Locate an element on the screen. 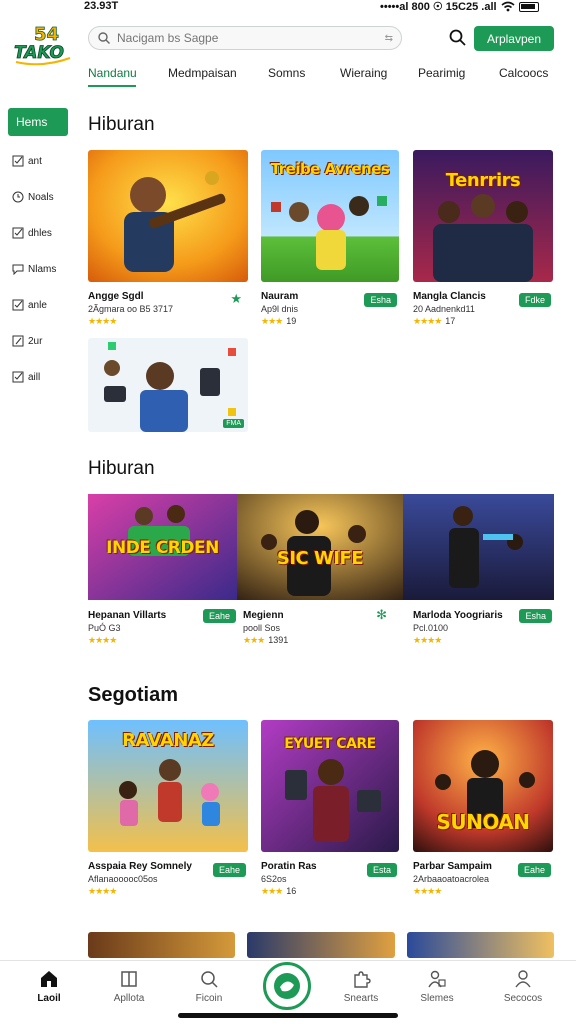 This screenshot has height=1024, width=576. battery-icon is located at coordinates (528, 6).